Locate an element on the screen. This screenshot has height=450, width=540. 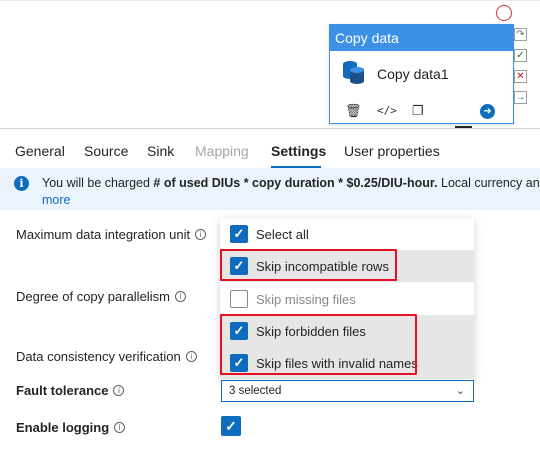
success-output-icon: ✓ is located at coordinates (520, 55).